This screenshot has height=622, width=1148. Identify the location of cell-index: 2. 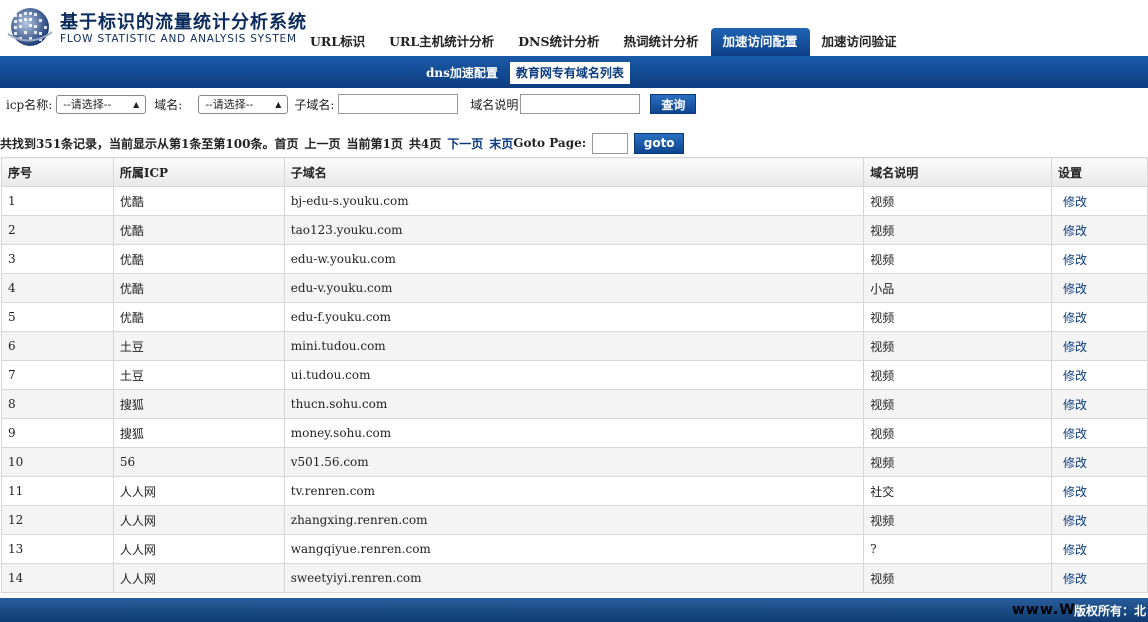
(57, 230).